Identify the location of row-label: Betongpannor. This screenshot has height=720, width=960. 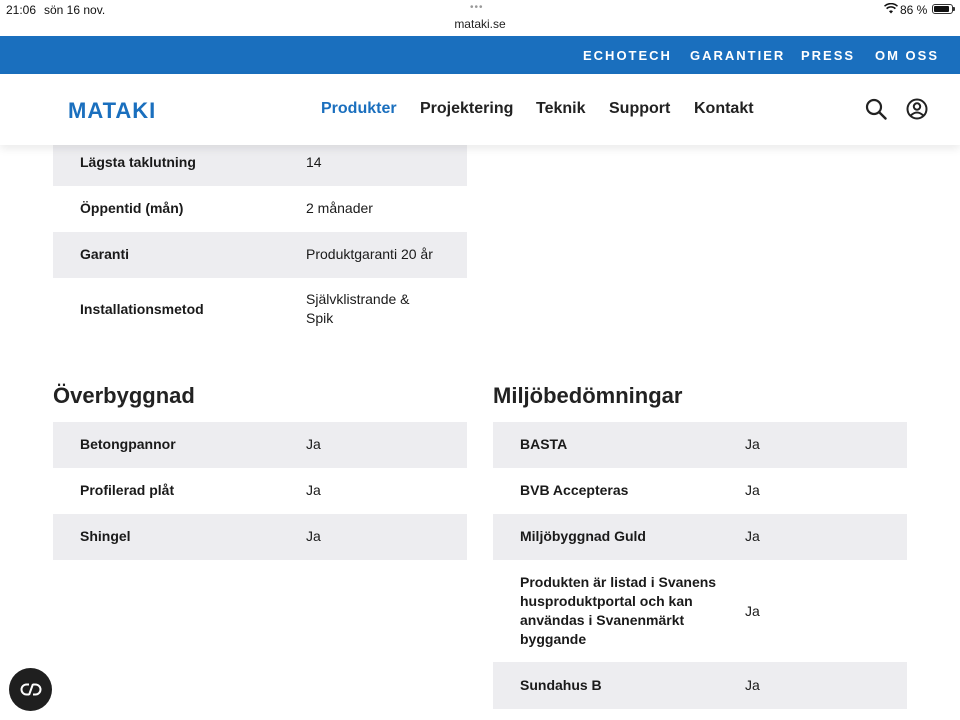
(128, 444).